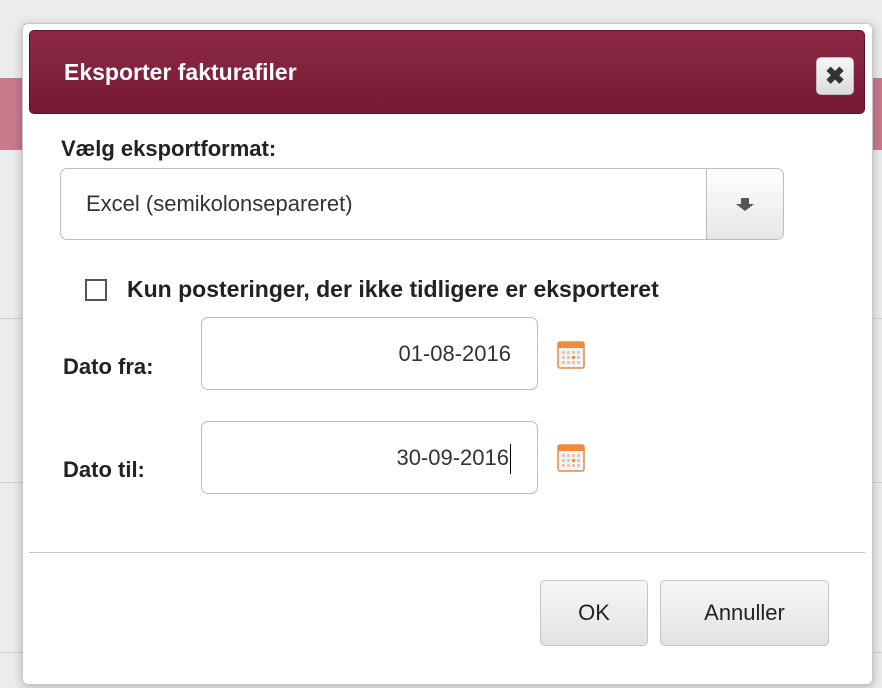  I want to click on date-to-value: 30-09-2016, so click(452, 457).